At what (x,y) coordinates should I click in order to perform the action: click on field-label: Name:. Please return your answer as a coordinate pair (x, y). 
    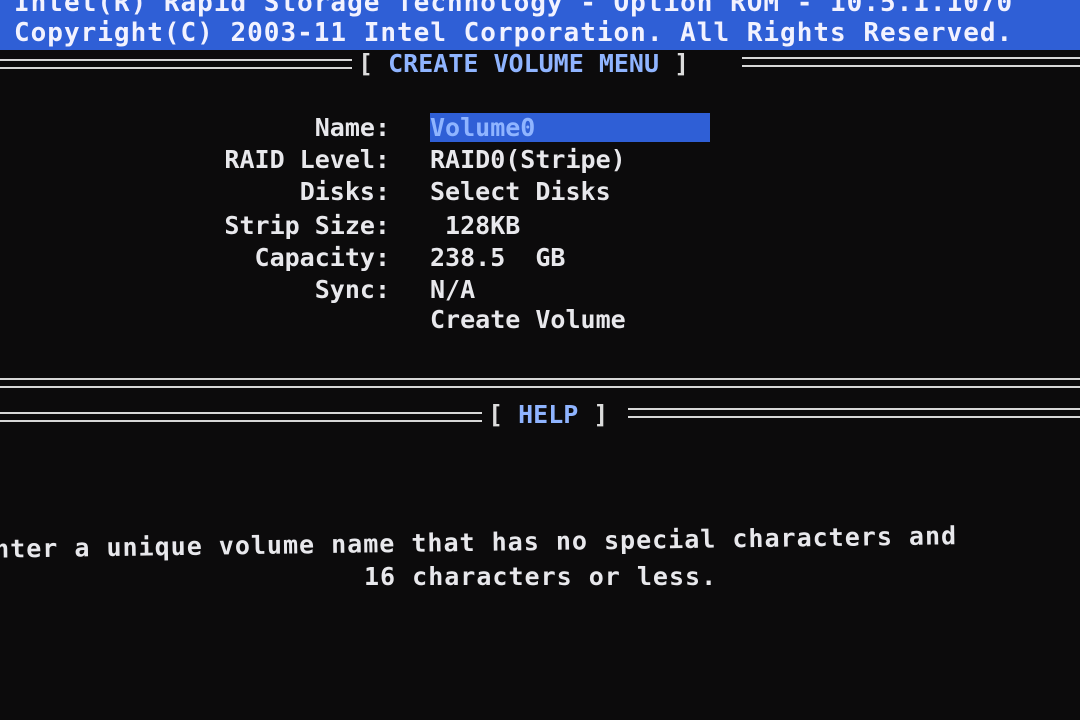
    Looking at the image, I should click on (352, 127).